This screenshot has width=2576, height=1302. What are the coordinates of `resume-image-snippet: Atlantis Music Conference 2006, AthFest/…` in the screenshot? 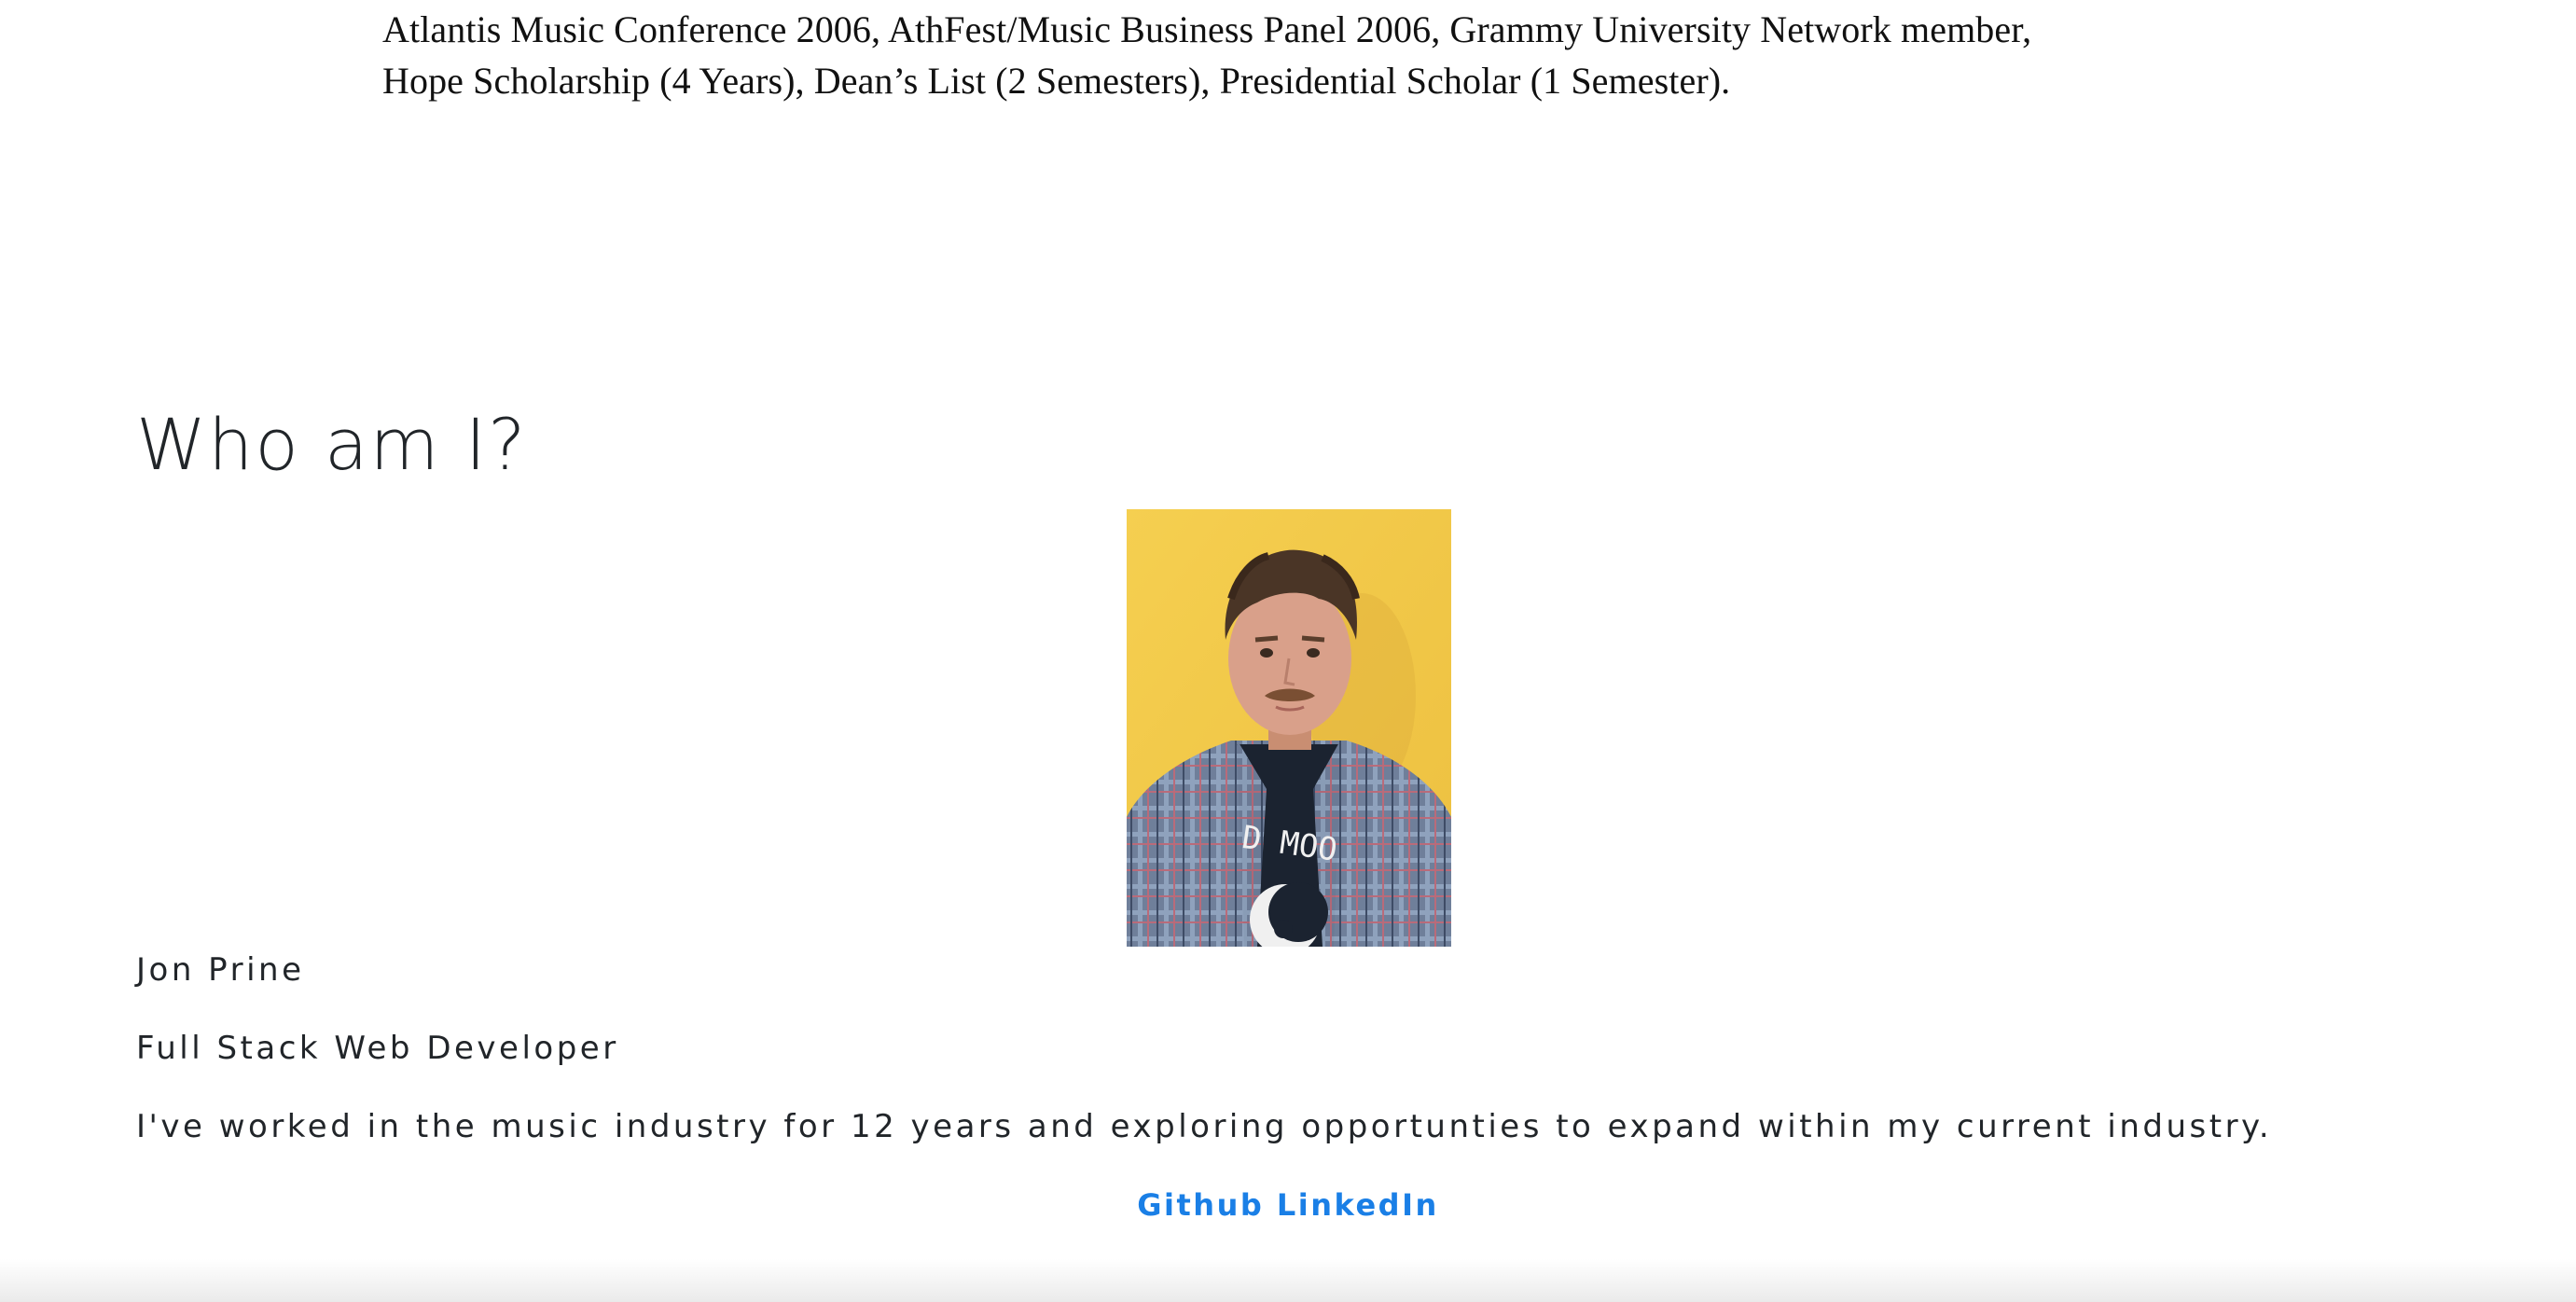 It's located at (1315, 55).